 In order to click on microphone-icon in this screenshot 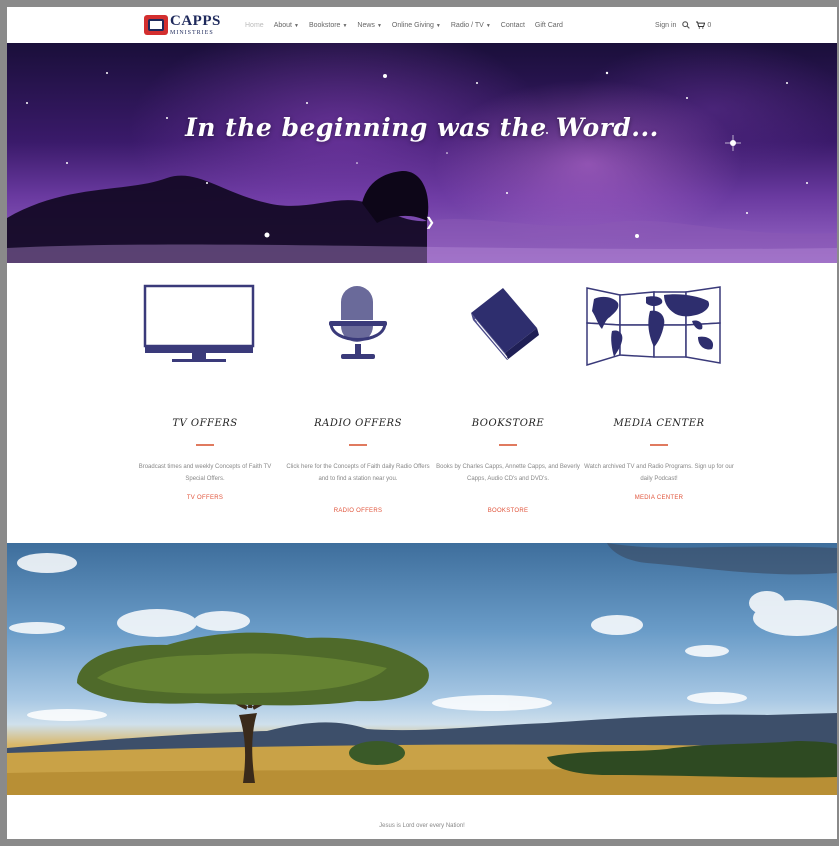, I will do `click(358, 322)`.